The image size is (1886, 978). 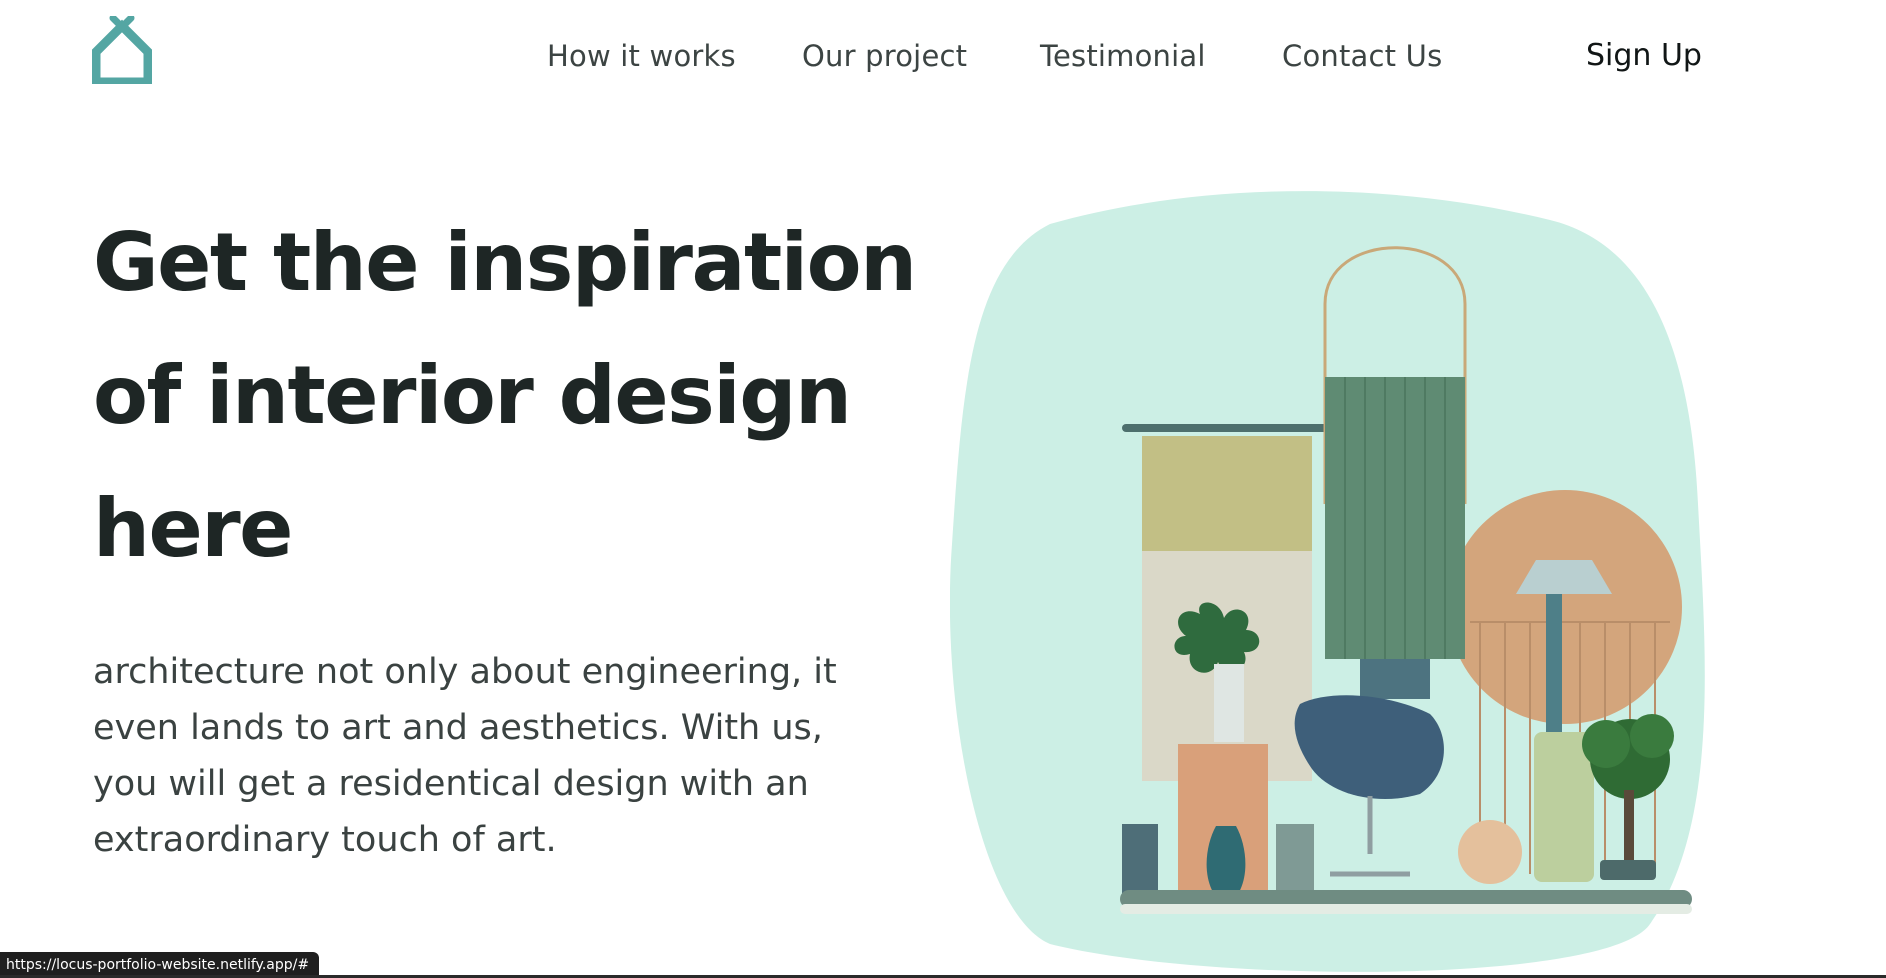 What do you see at coordinates (1362, 56) in the screenshot?
I see `nav-contact-us: Contact Us` at bounding box center [1362, 56].